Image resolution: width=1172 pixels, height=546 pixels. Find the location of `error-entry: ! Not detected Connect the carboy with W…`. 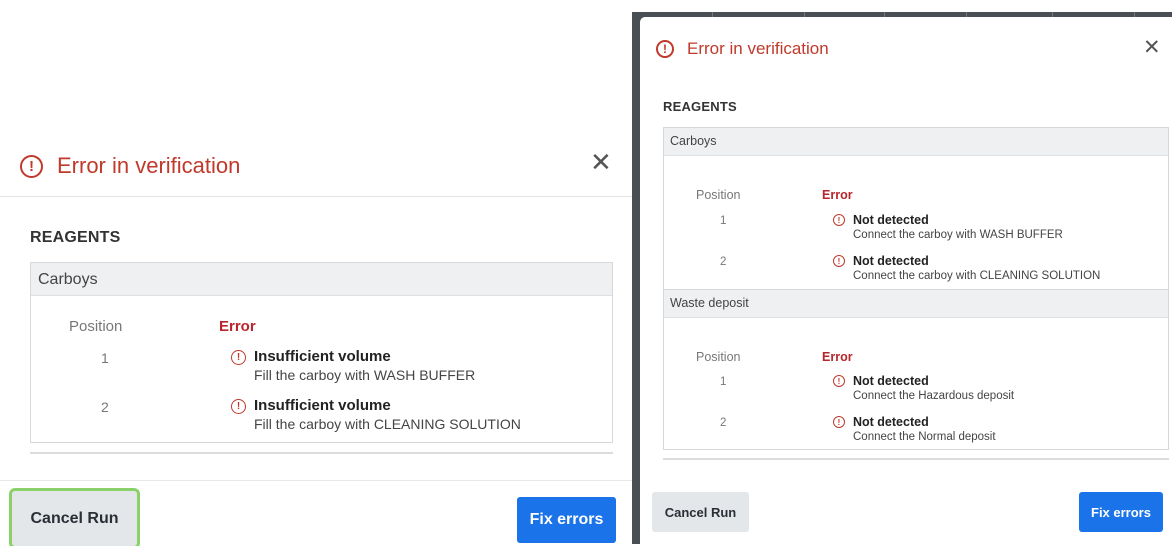

error-entry: ! Not detected Connect the carboy with W… is located at coordinates (948, 227).